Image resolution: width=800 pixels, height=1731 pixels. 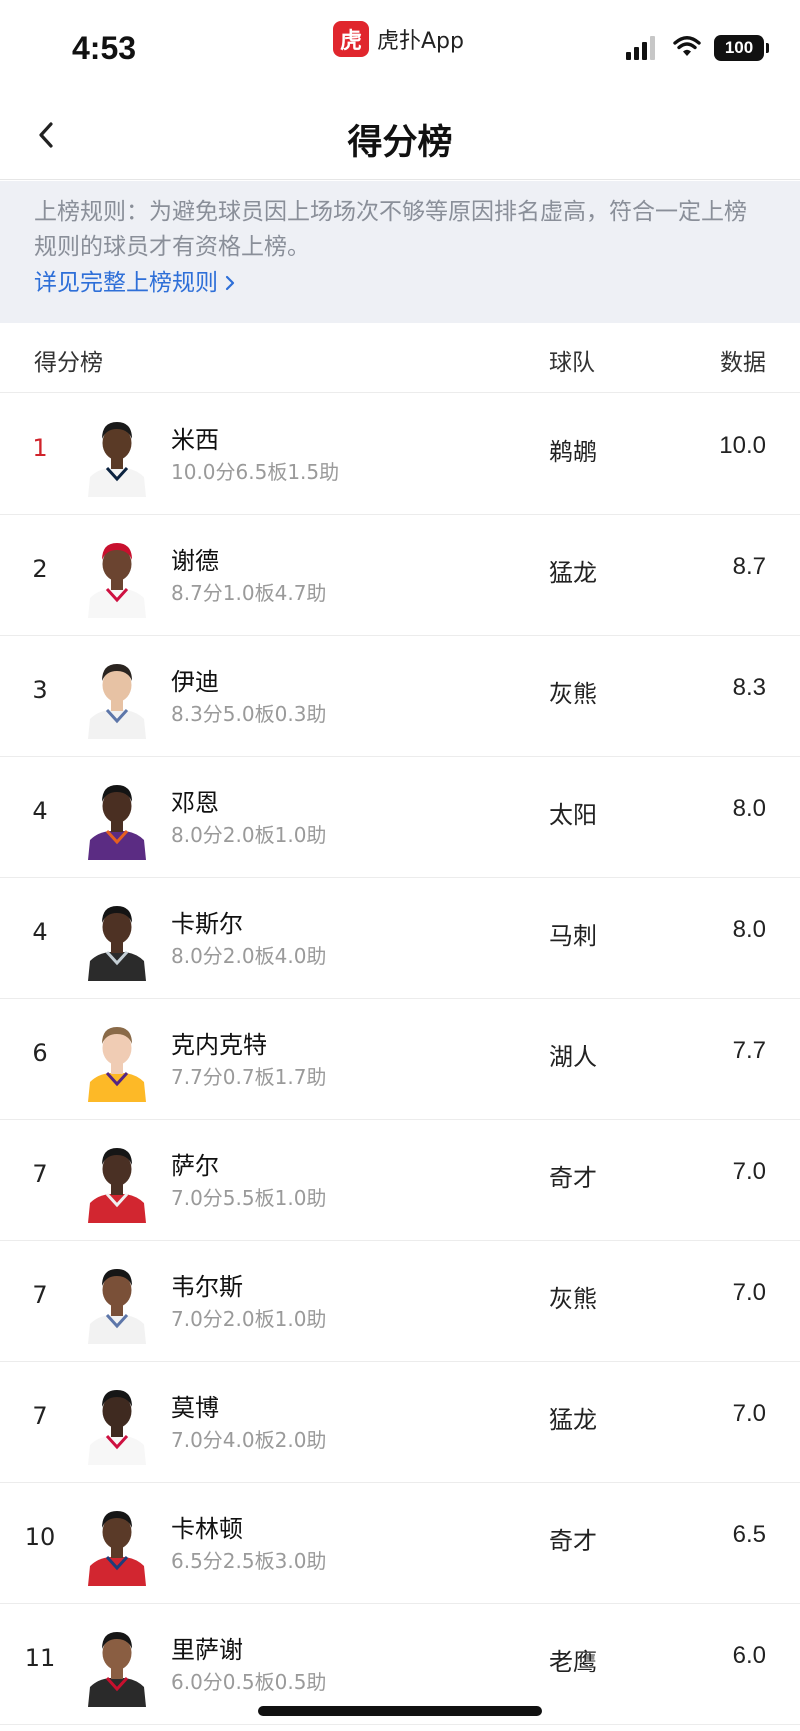 I want to click on row-rank: 2, so click(x=40, y=569).